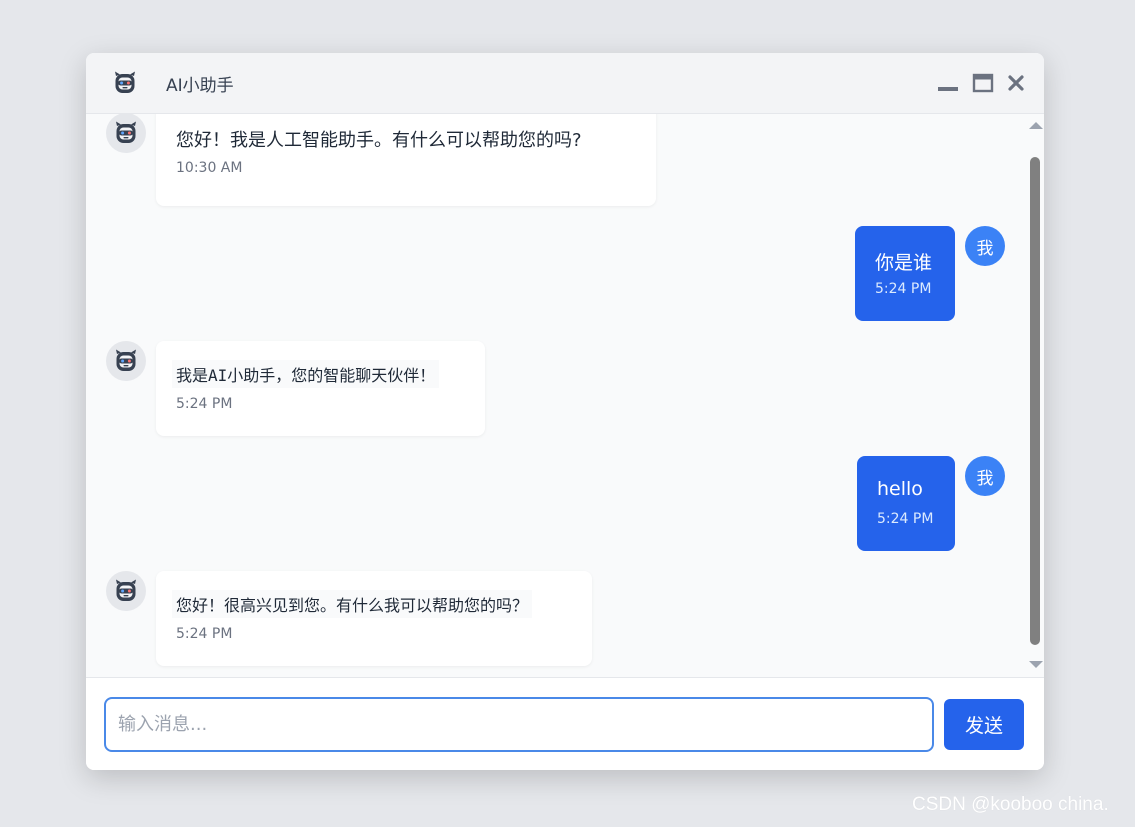  What do you see at coordinates (1036, 664) in the screenshot?
I see `scroll-down-arrow` at bounding box center [1036, 664].